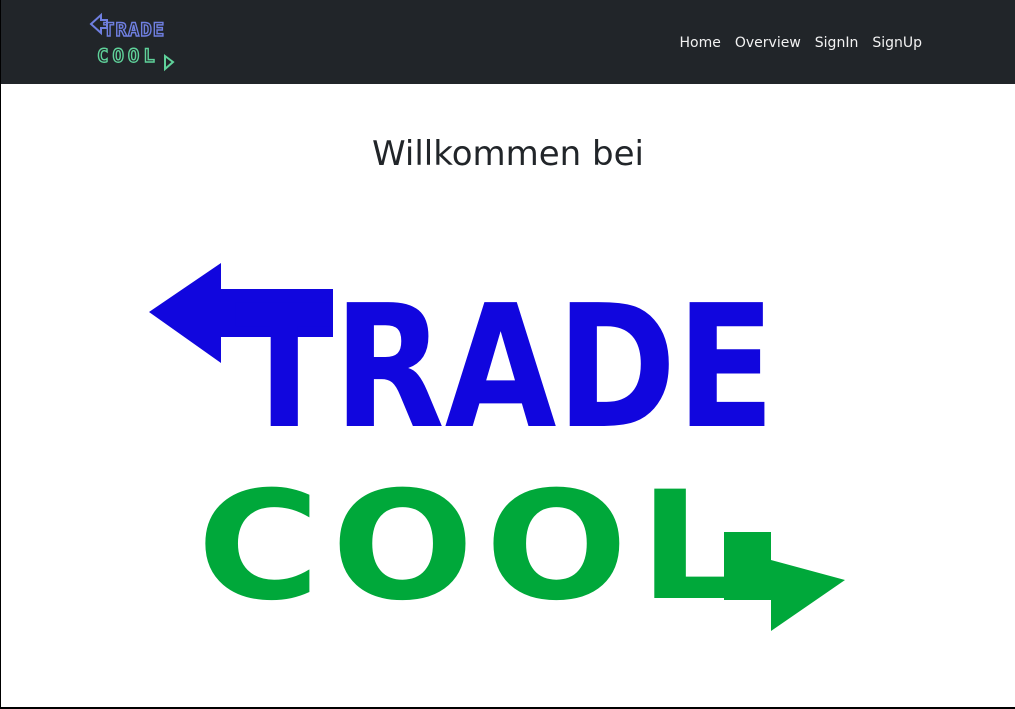 Image resolution: width=1015 pixels, height=709 pixels. Describe the element at coordinates (768, 43) in the screenshot. I see `nav-link-overview: Overview` at that location.